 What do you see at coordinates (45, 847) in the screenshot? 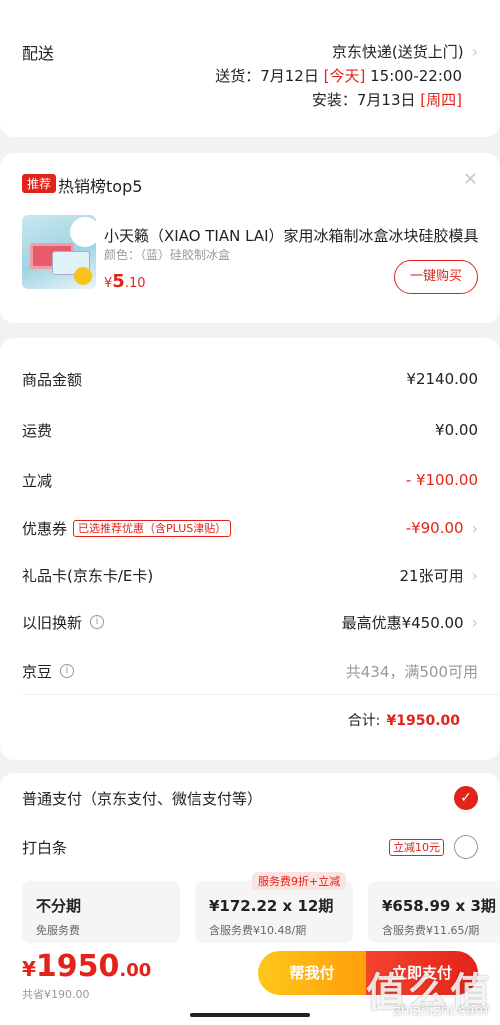
I see `baitiao-label: 打白条` at bounding box center [45, 847].